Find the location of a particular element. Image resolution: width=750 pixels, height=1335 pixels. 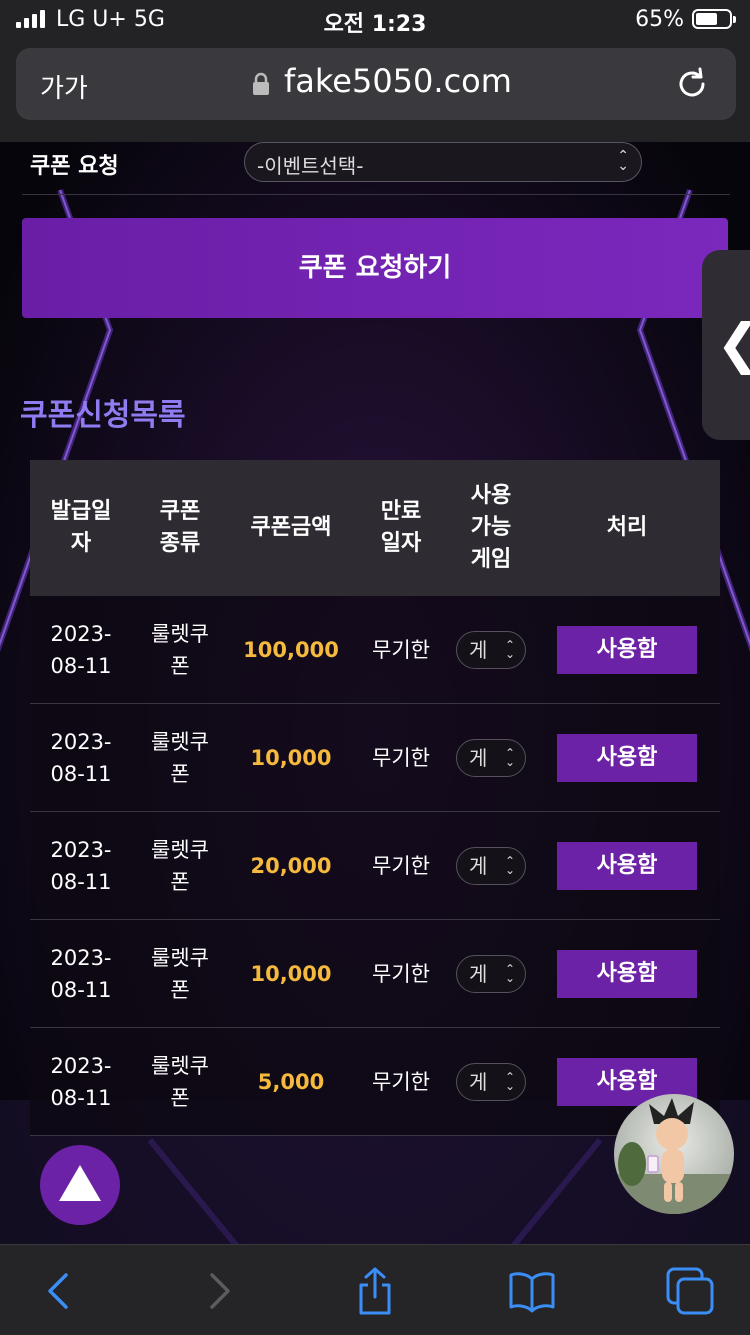

coupon-amount: 100,000 is located at coordinates (291, 650).